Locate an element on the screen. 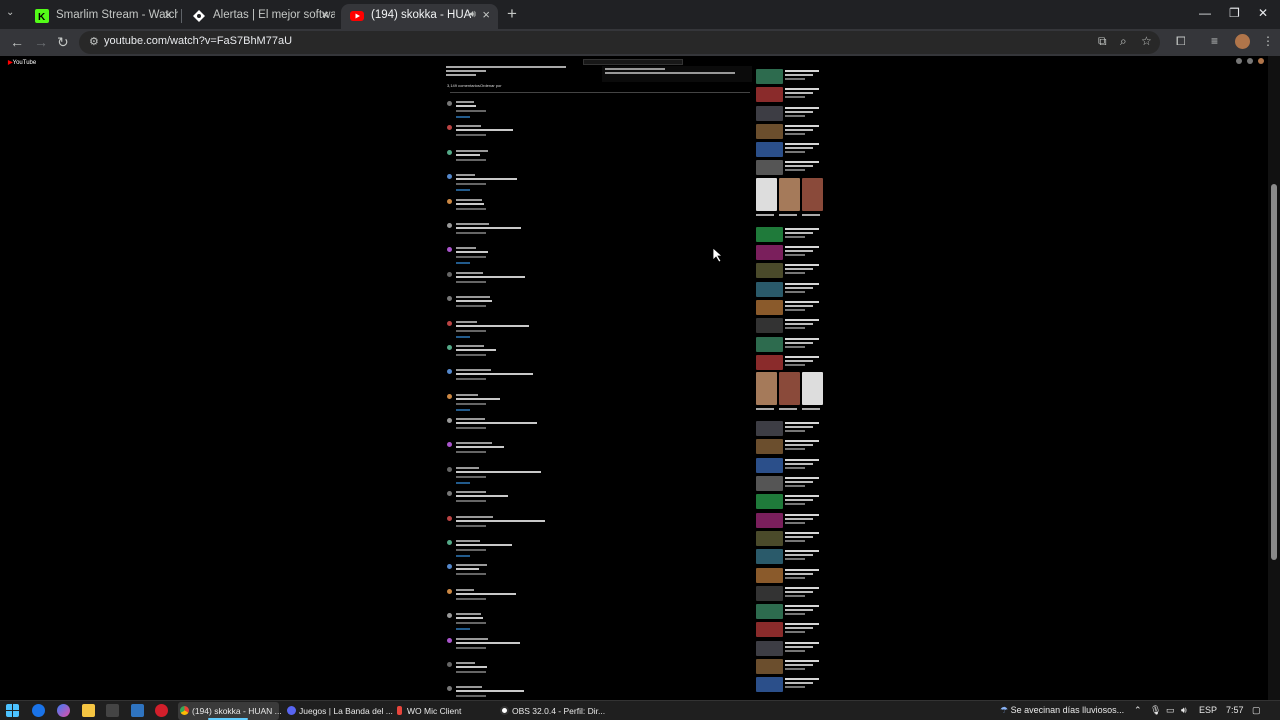 The image size is (1280, 720). opera-icon is located at coordinates (161, 710).